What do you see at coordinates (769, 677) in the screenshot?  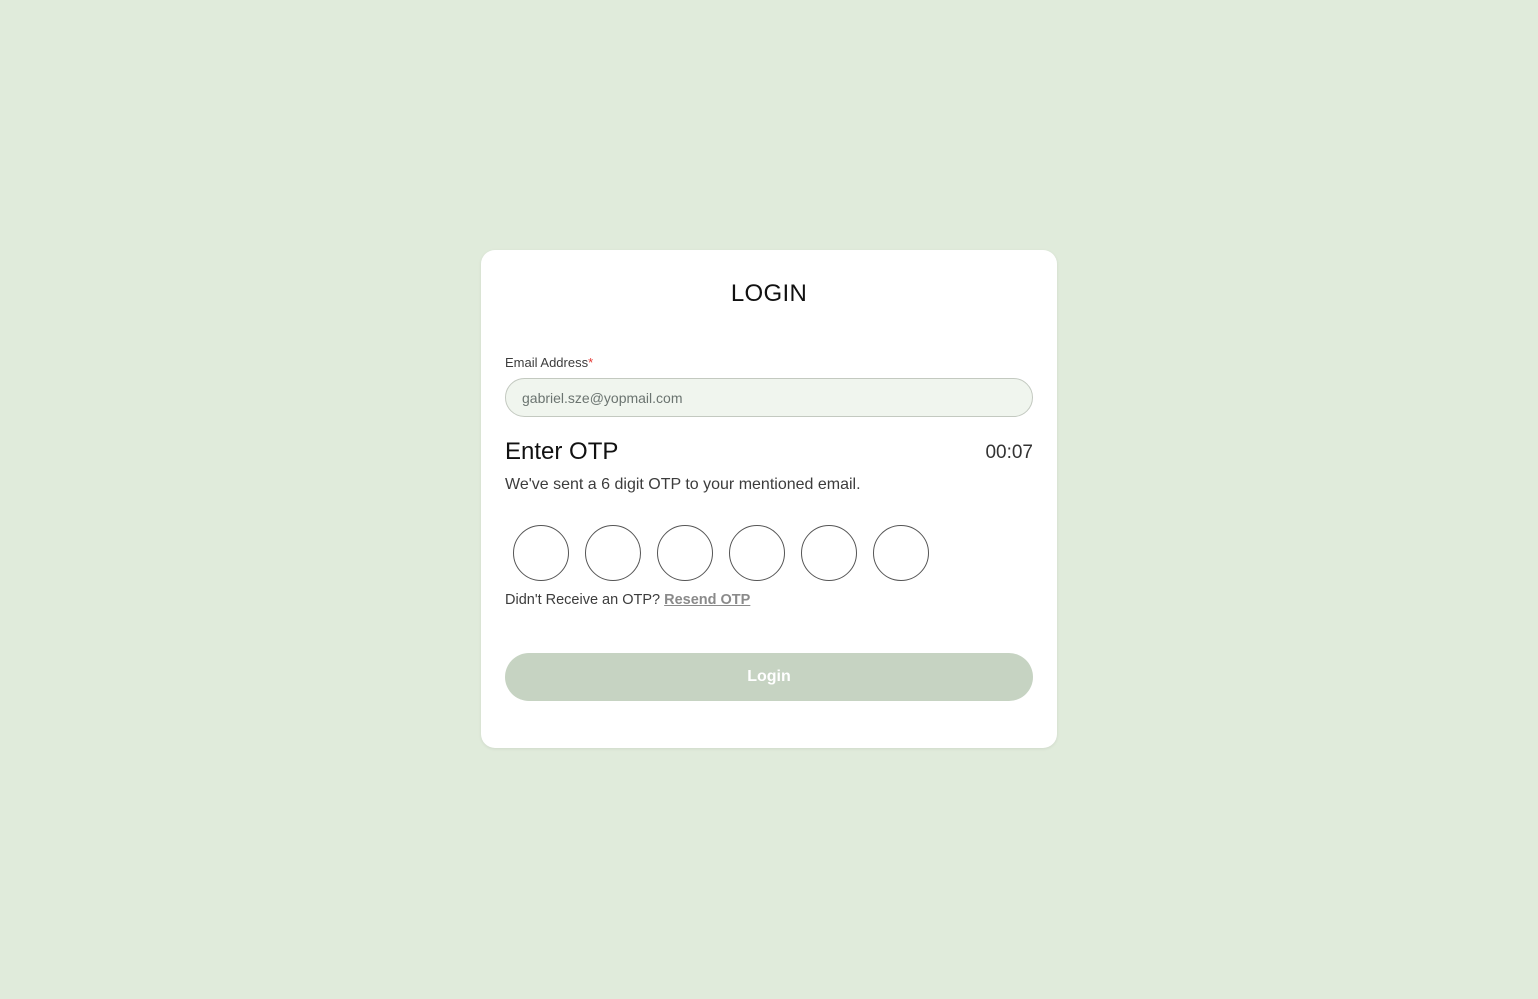 I see `login-button: Login` at bounding box center [769, 677].